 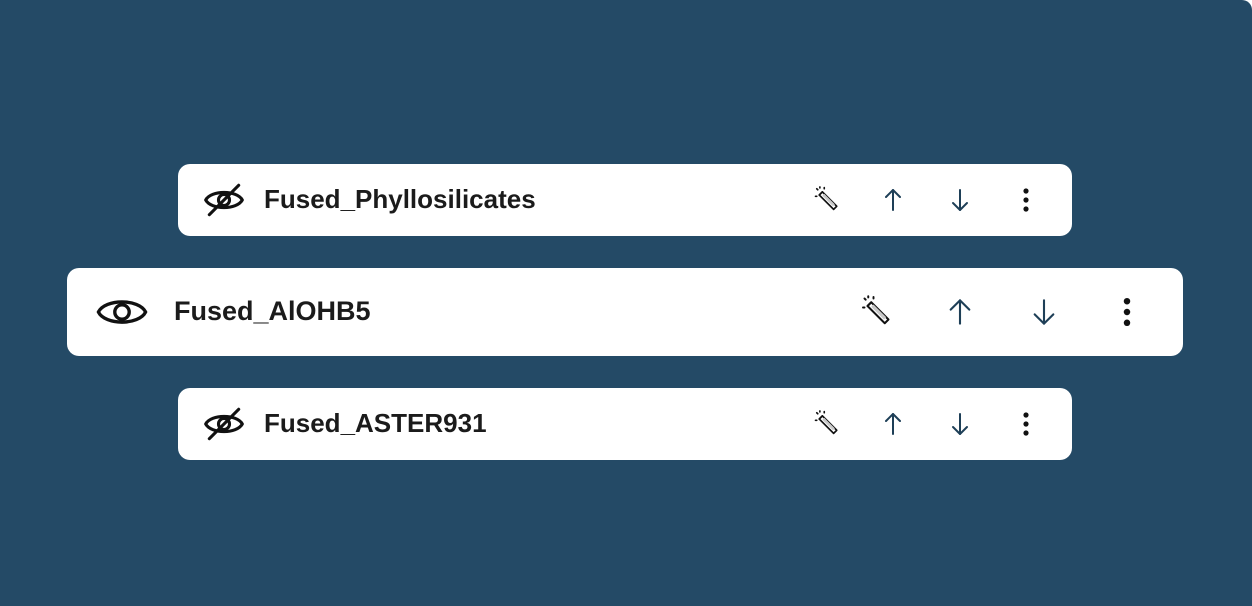 I want to click on layer-row: Fused_Phyllosilicates, so click(x=625, y=200).